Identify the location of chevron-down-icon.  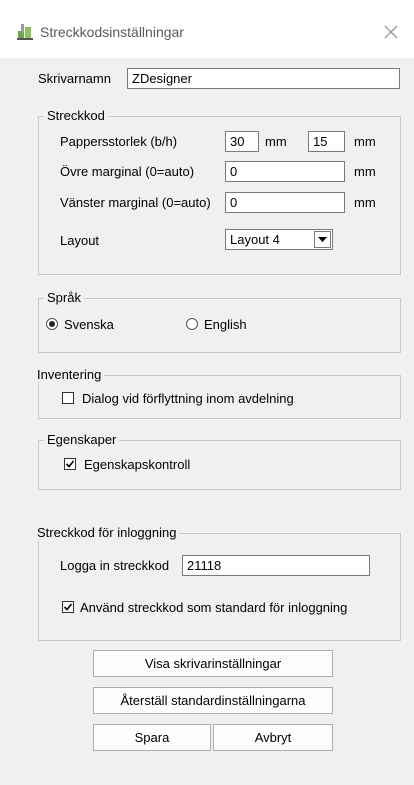
(322, 239).